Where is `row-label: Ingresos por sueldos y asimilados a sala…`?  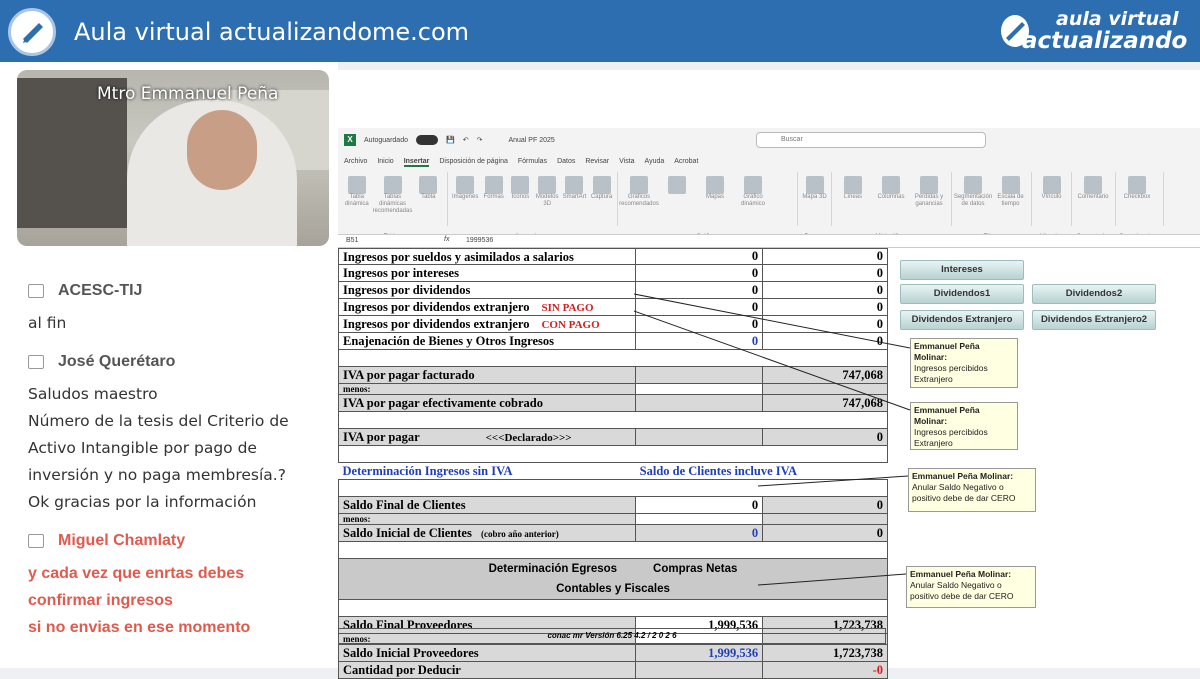
row-label: Ingresos por sueldos y asimilados a sala… is located at coordinates (487, 256).